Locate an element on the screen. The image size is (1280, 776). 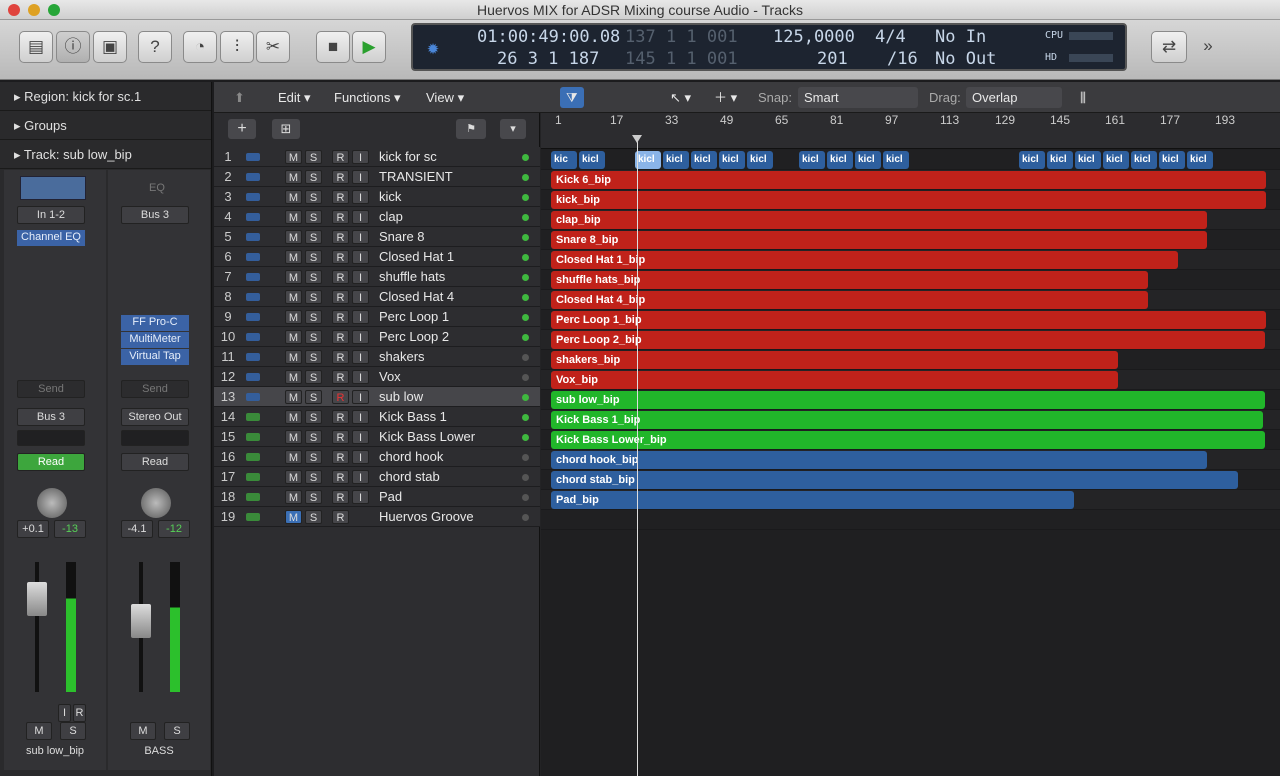
track-name: Huervos Groove is located at coordinates (426, 517).